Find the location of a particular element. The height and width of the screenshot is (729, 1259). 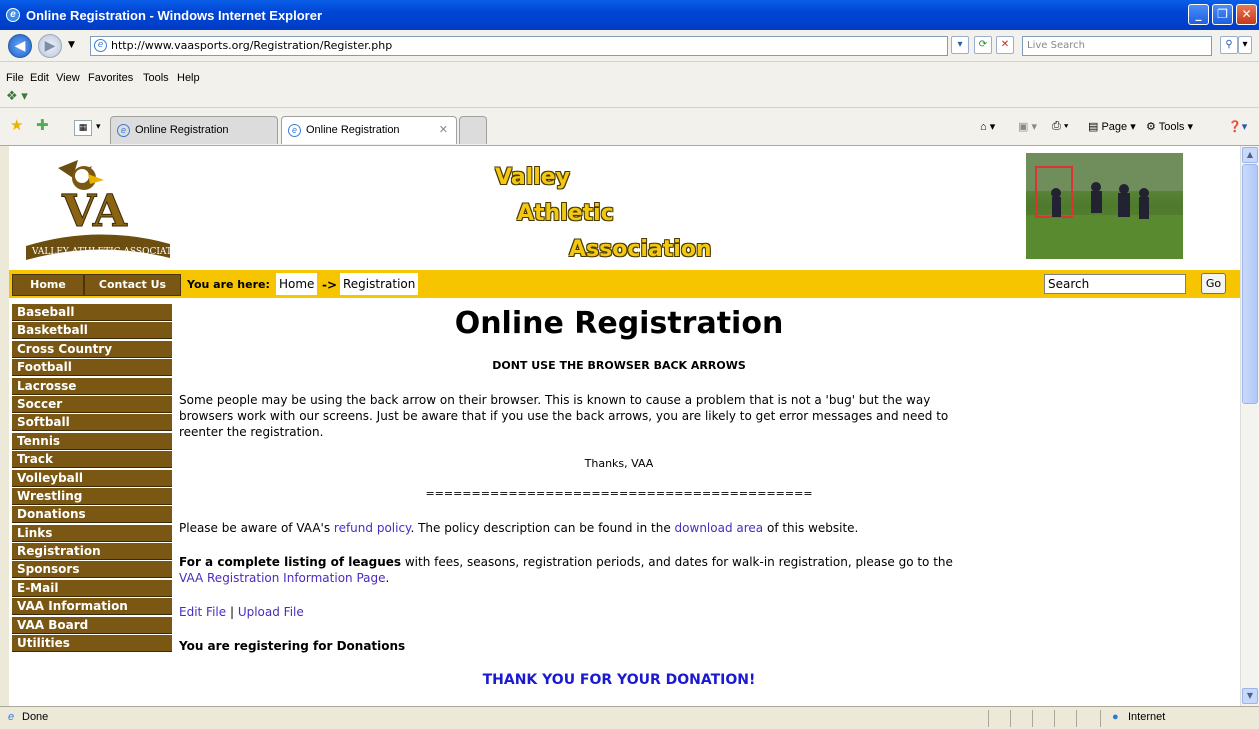

explanation-line-3: reenter the registration. is located at coordinates (251, 432).